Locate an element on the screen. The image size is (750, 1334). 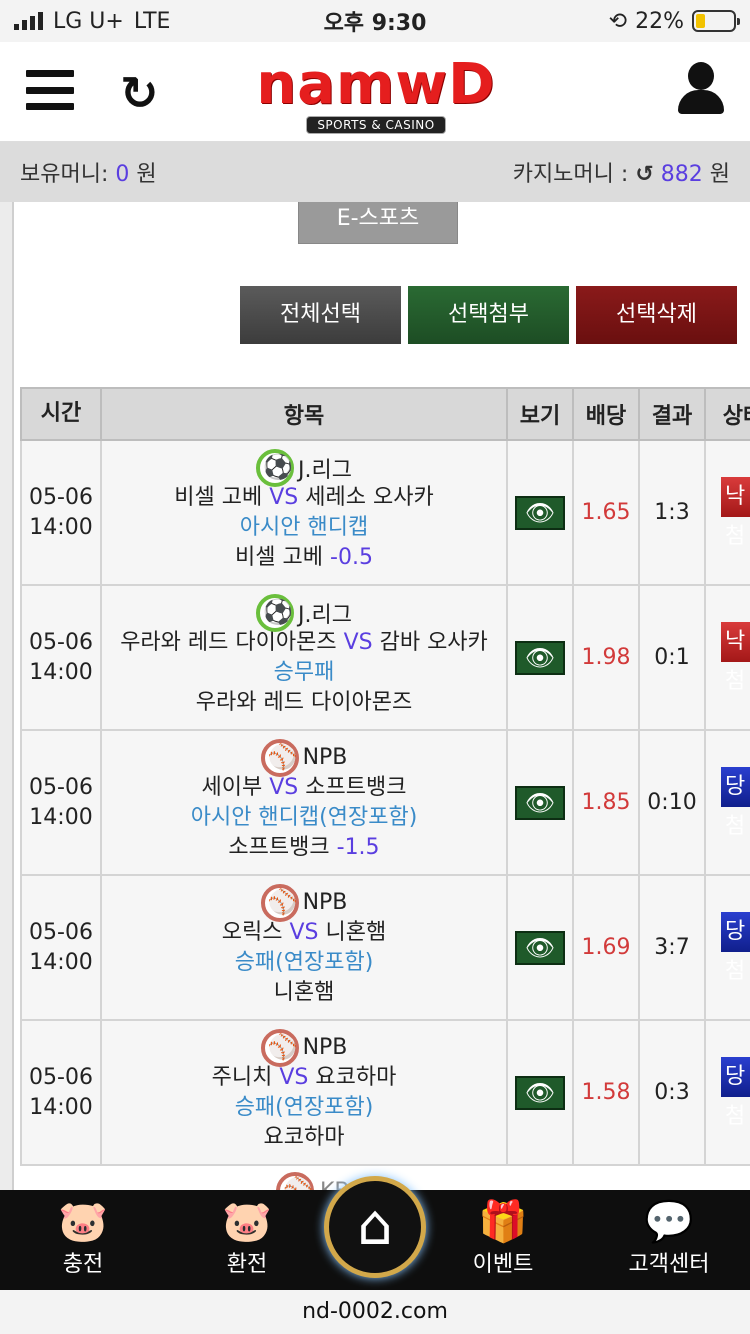
menu-icon is located at coordinates (50, 90).